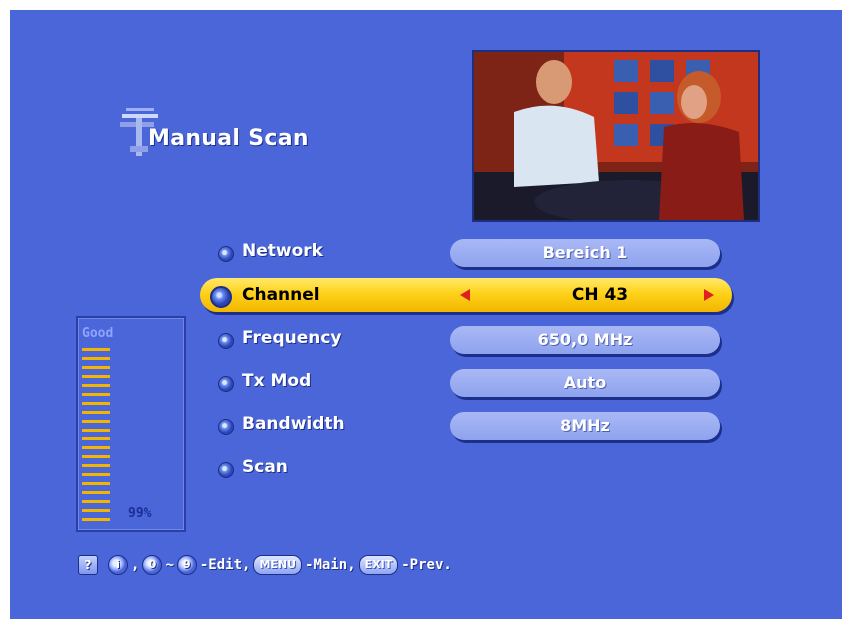  I want to click on nine-key-icon: 9, so click(186, 565).